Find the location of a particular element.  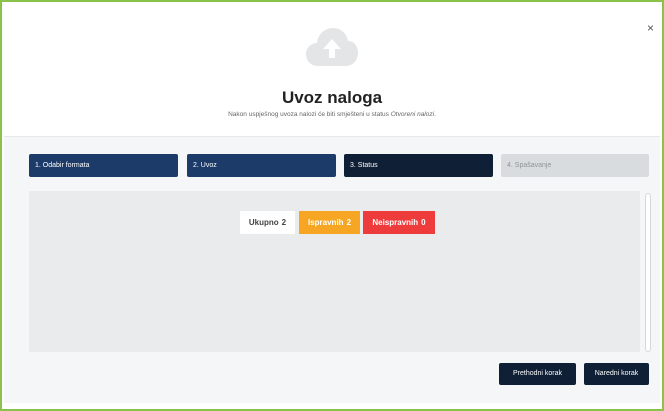

dialog-title: Uvoz naloga is located at coordinates (332, 97).